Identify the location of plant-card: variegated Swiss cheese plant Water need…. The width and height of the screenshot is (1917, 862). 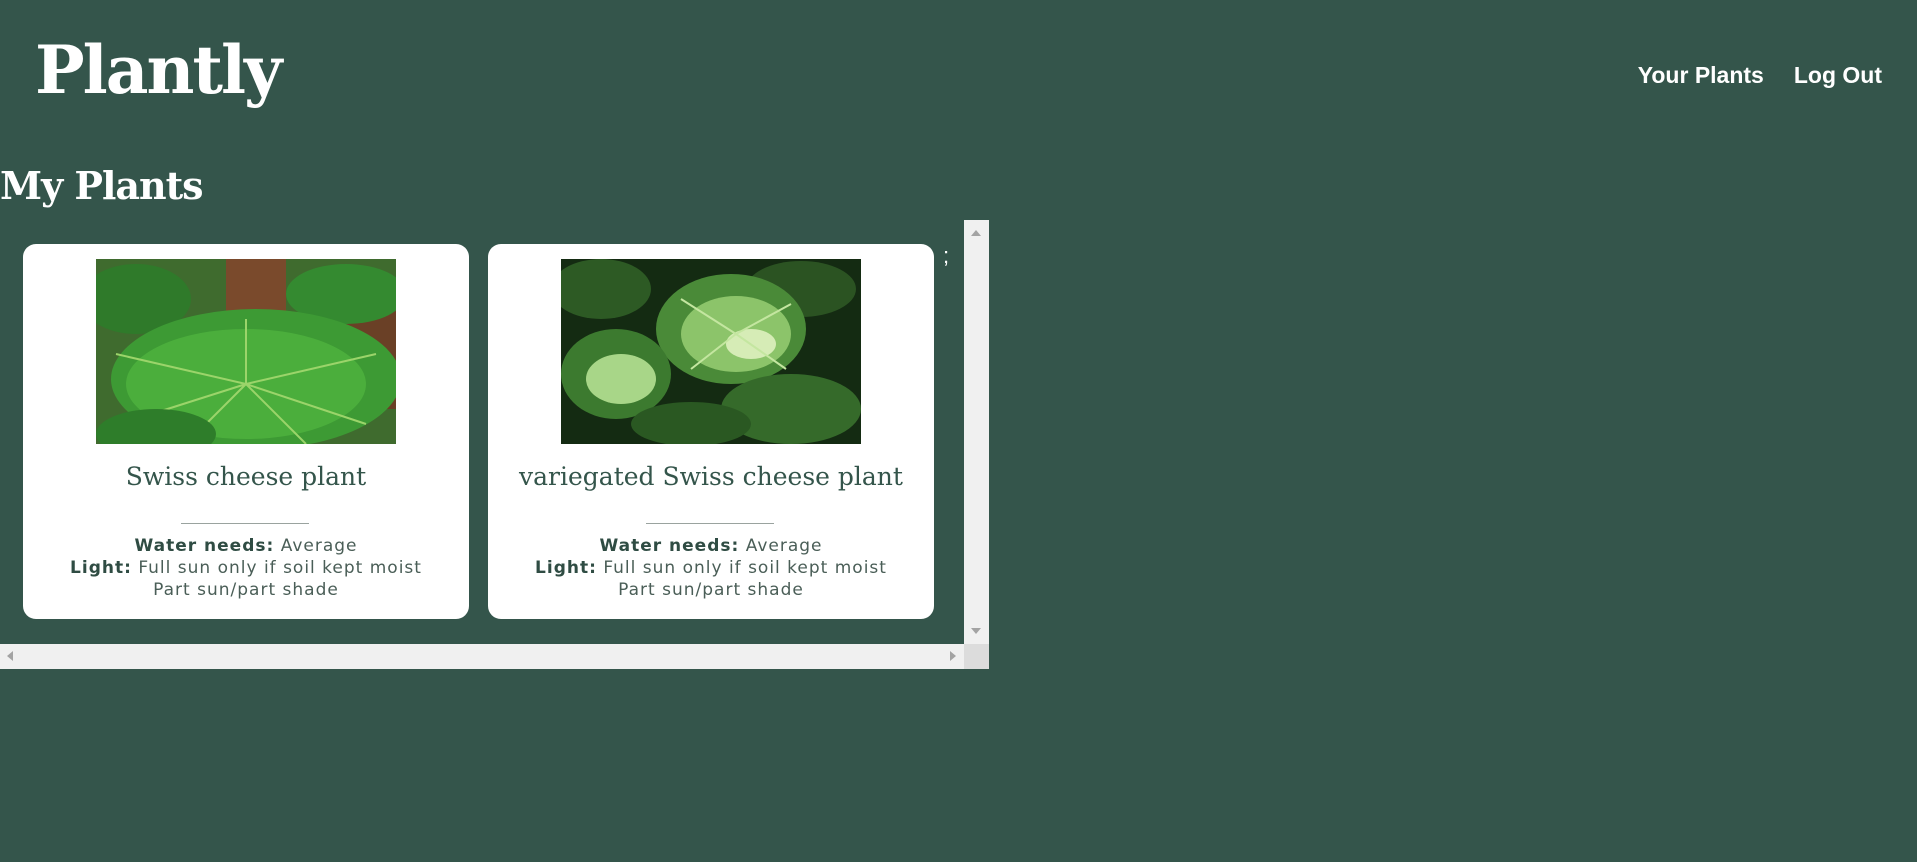
(711, 431).